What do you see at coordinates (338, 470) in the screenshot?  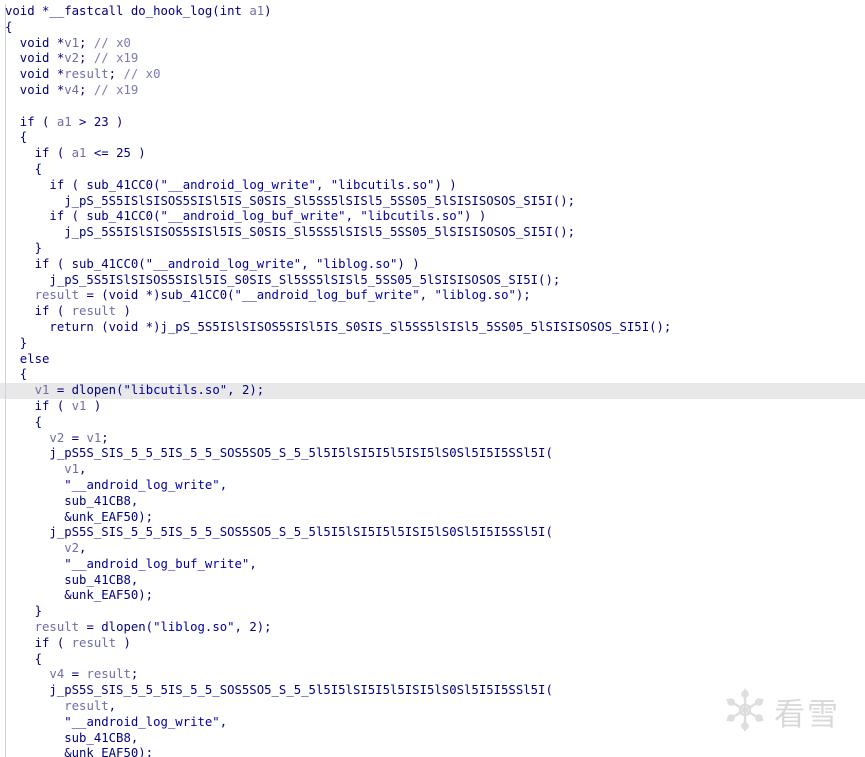 I see `code-line: v1,` at bounding box center [338, 470].